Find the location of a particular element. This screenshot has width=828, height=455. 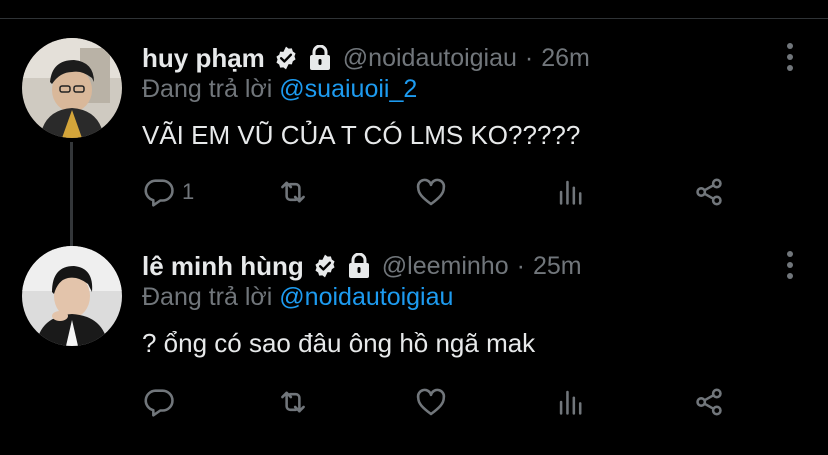

tweet-header: huy phạm @noidautoigiau · 26m is located at coordinates (366, 58).